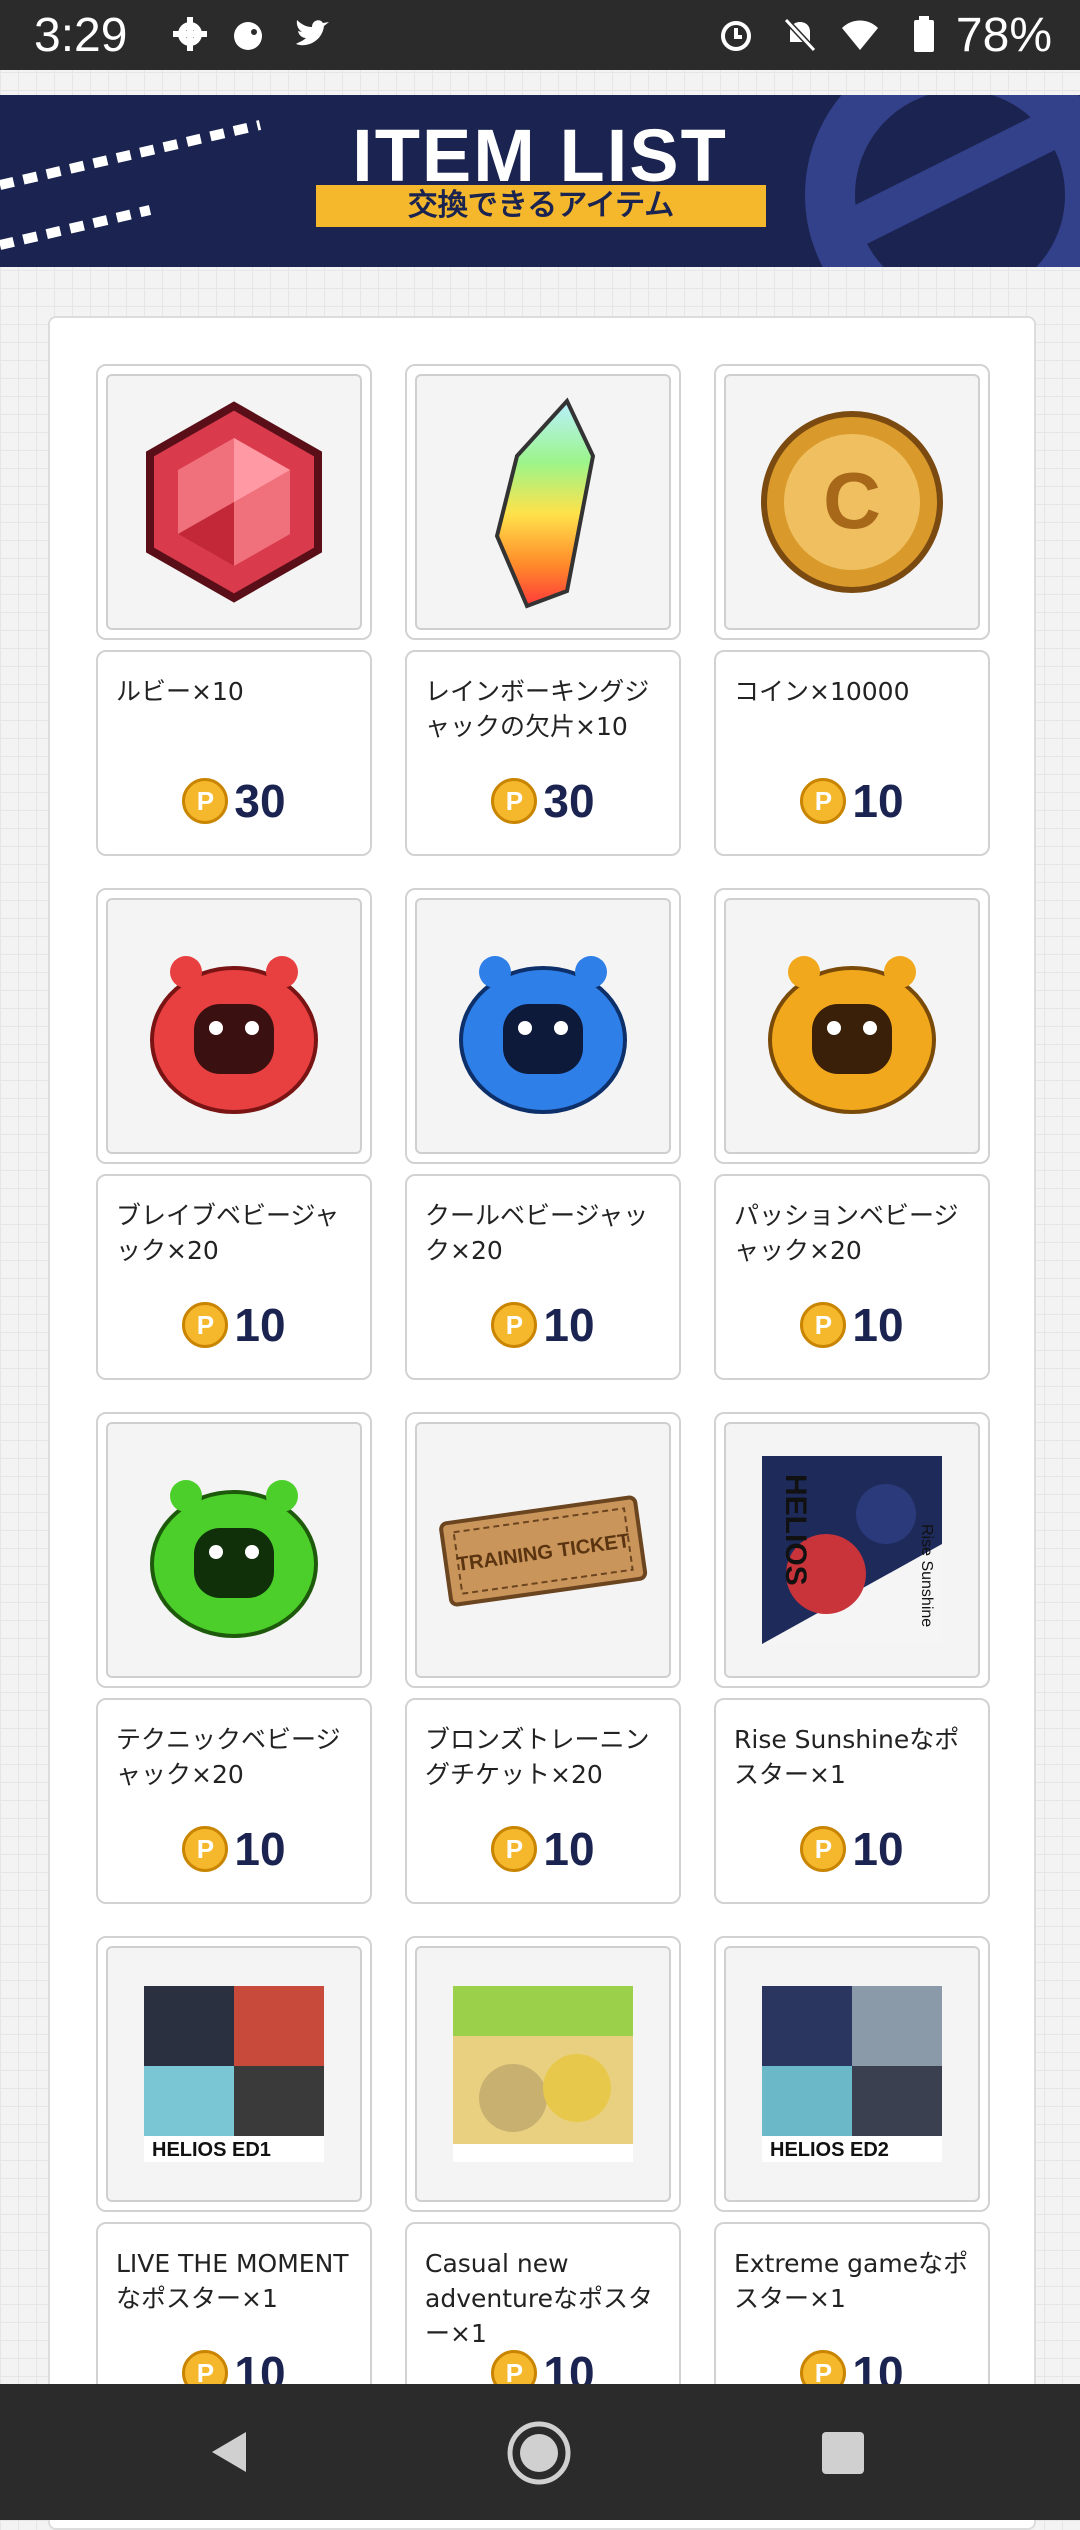  What do you see at coordinates (539, 2298) in the screenshot?
I see `item-name: Casual new adventureなポスター×1` at bounding box center [539, 2298].